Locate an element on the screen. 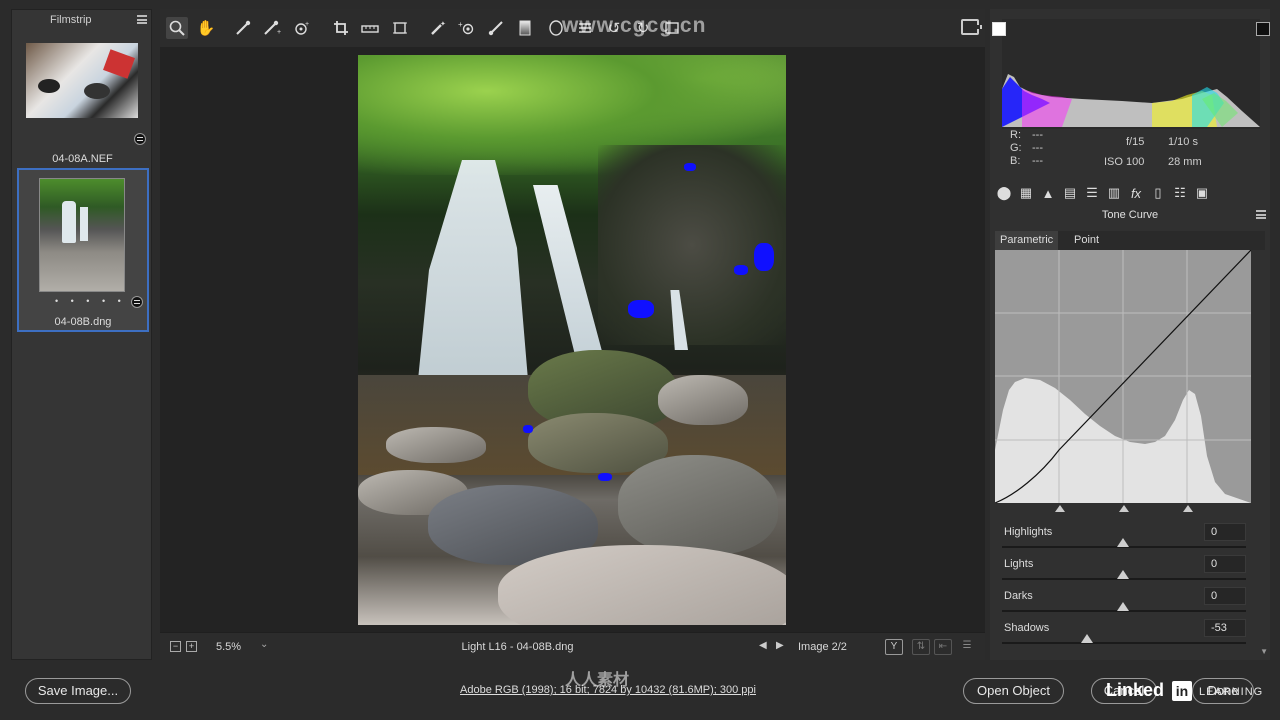  logo-in-box: in is located at coordinates (1182, 691).